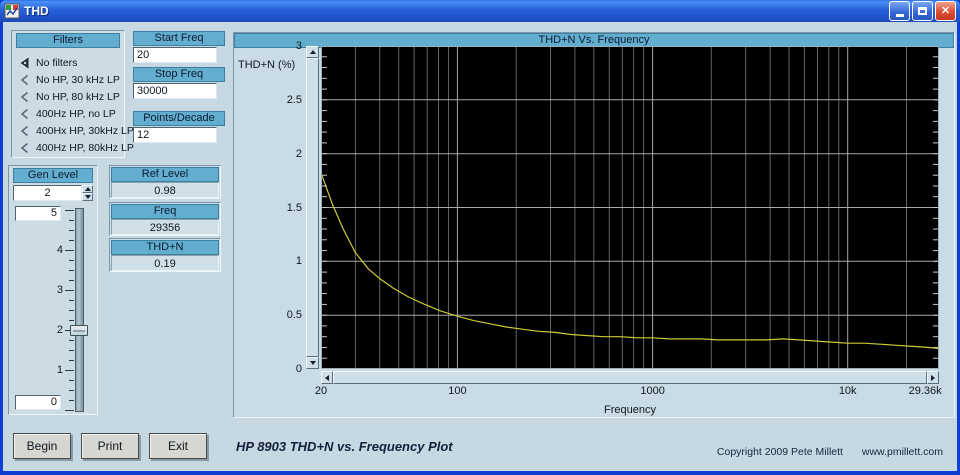 The height and width of the screenshot is (475, 960). What do you see at coordinates (165, 211) in the screenshot?
I see `freq-header: Freq` at bounding box center [165, 211].